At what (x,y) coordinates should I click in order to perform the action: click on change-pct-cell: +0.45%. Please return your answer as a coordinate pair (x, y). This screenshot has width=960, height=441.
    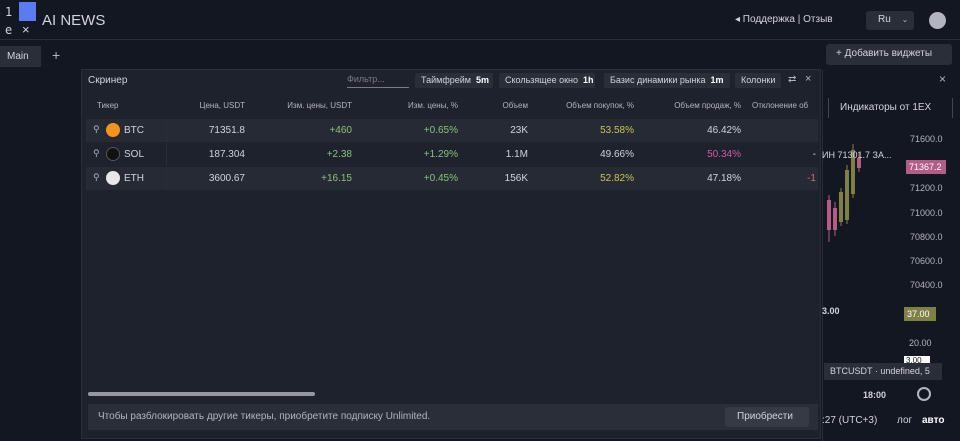
    Looking at the image, I should click on (440, 178).